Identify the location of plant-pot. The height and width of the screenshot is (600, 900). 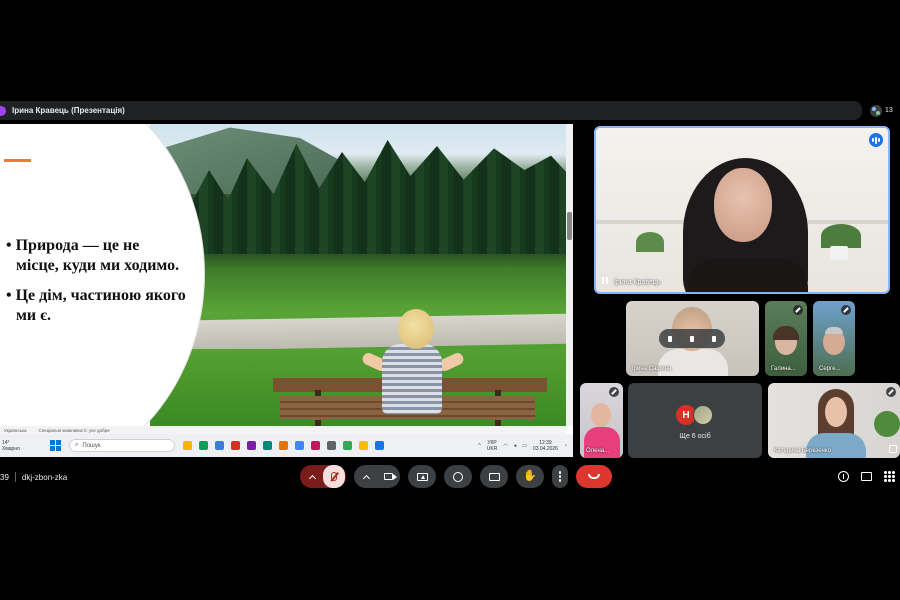
(839, 253).